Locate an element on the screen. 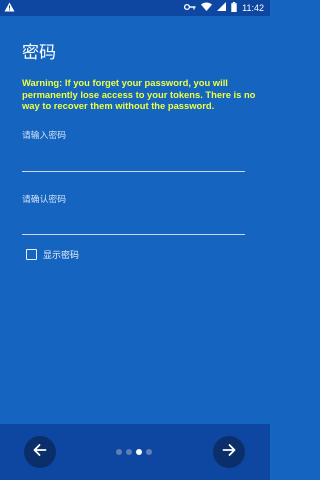 The height and width of the screenshot is (480, 320). show-password-label: 显示密码 is located at coordinates (61, 256).